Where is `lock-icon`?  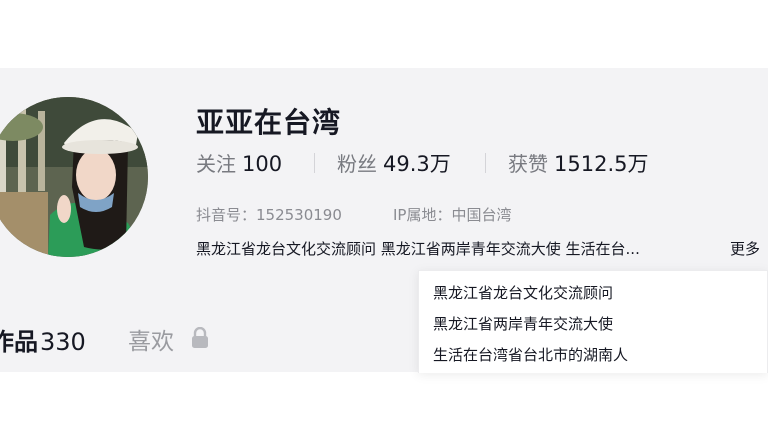
lock-icon is located at coordinates (200, 339).